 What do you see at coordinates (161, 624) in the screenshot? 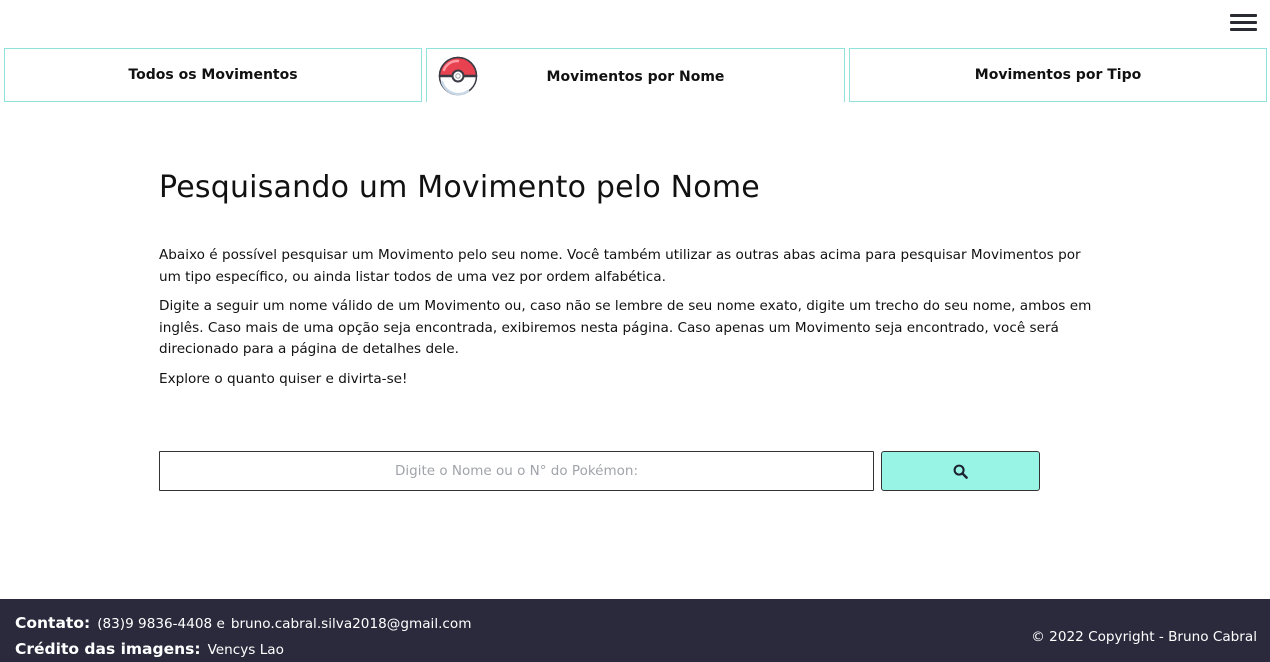
I see `contact-phone: (83)9 9836-4408 e` at bounding box center [161, 624].